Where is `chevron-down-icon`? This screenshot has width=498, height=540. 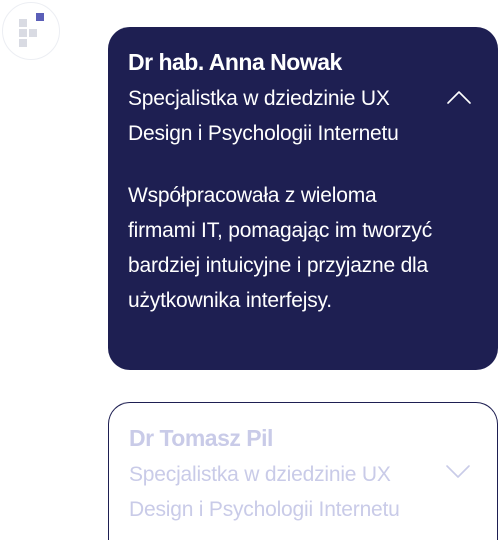
chevron-down-icon is located at coordinates (458, 471).